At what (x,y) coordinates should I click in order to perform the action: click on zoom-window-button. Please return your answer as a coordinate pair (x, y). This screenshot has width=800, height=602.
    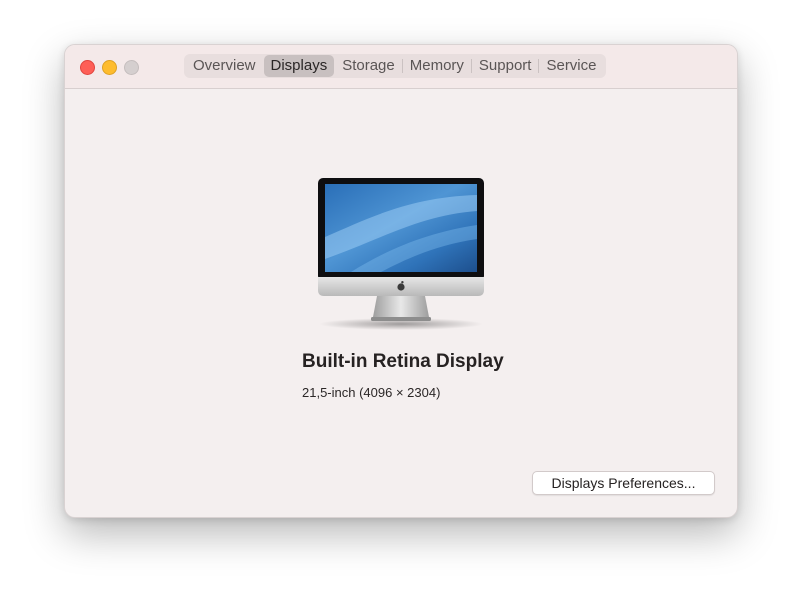
    Looking at the image, I should click on (131, 67).